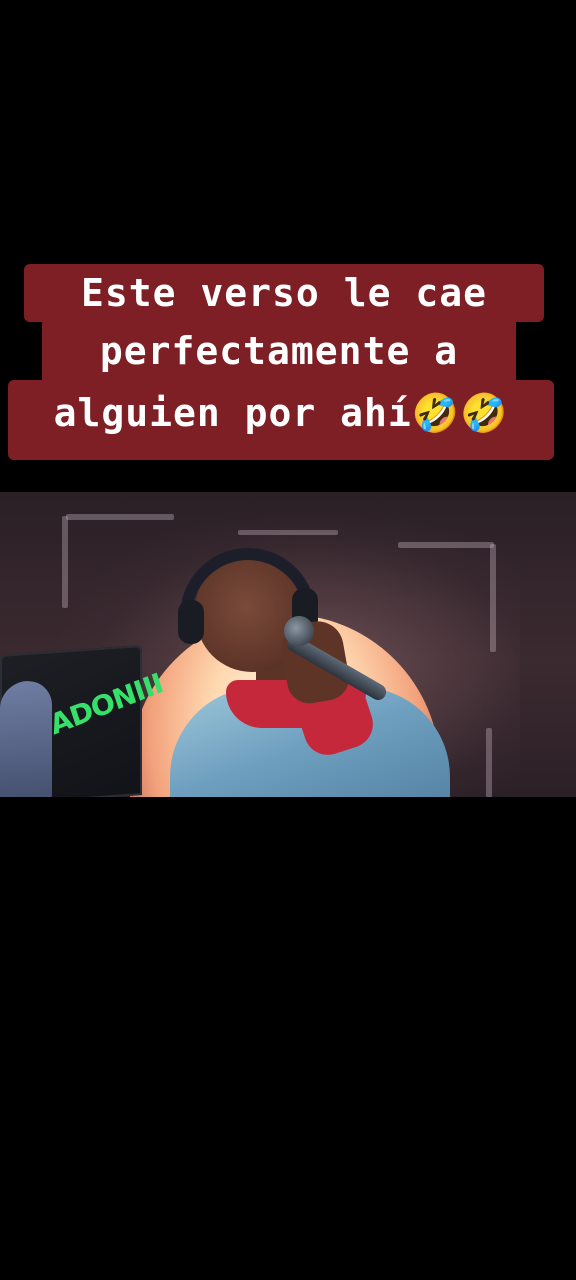  What do you see at coordinates (284, 293) in the screenshot?
I see `caption-line-1: Este verso le cae` at bounding box center [284, 293].